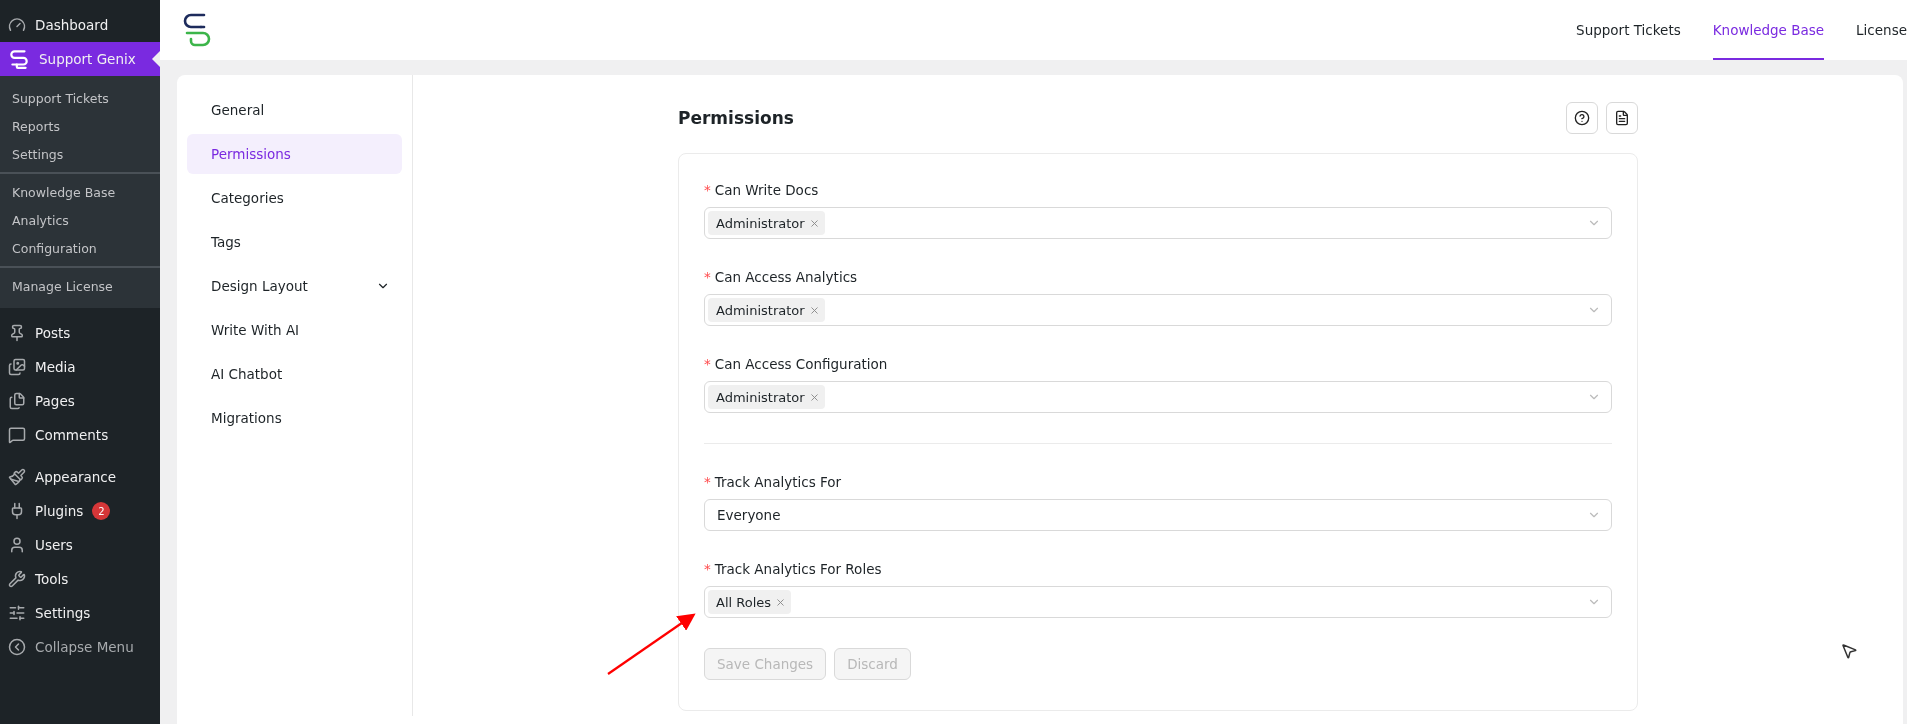  What do you see at coordinates (84, 647) in the screenshot?
I see `menu-label: Collapse Menu` at bounding box center [84, 647].